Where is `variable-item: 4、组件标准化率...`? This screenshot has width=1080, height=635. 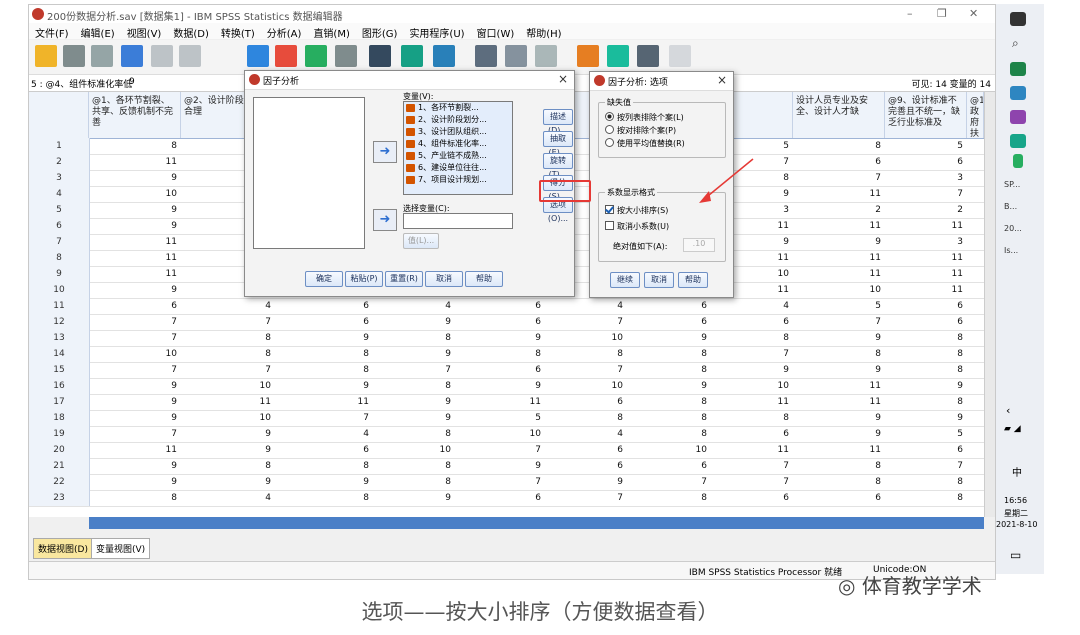
variable-item: 4、组件标准化率... is located at coordinates (458, 144).